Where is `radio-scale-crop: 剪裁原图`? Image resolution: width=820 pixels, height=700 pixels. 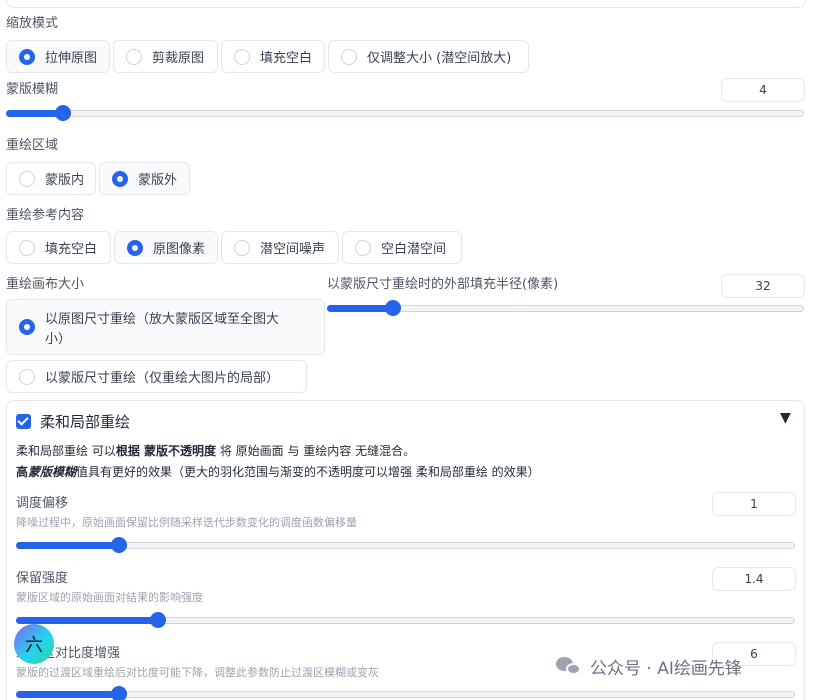 radio-scale-crop: 剪裁原图 is located at coordinates (165, 56).